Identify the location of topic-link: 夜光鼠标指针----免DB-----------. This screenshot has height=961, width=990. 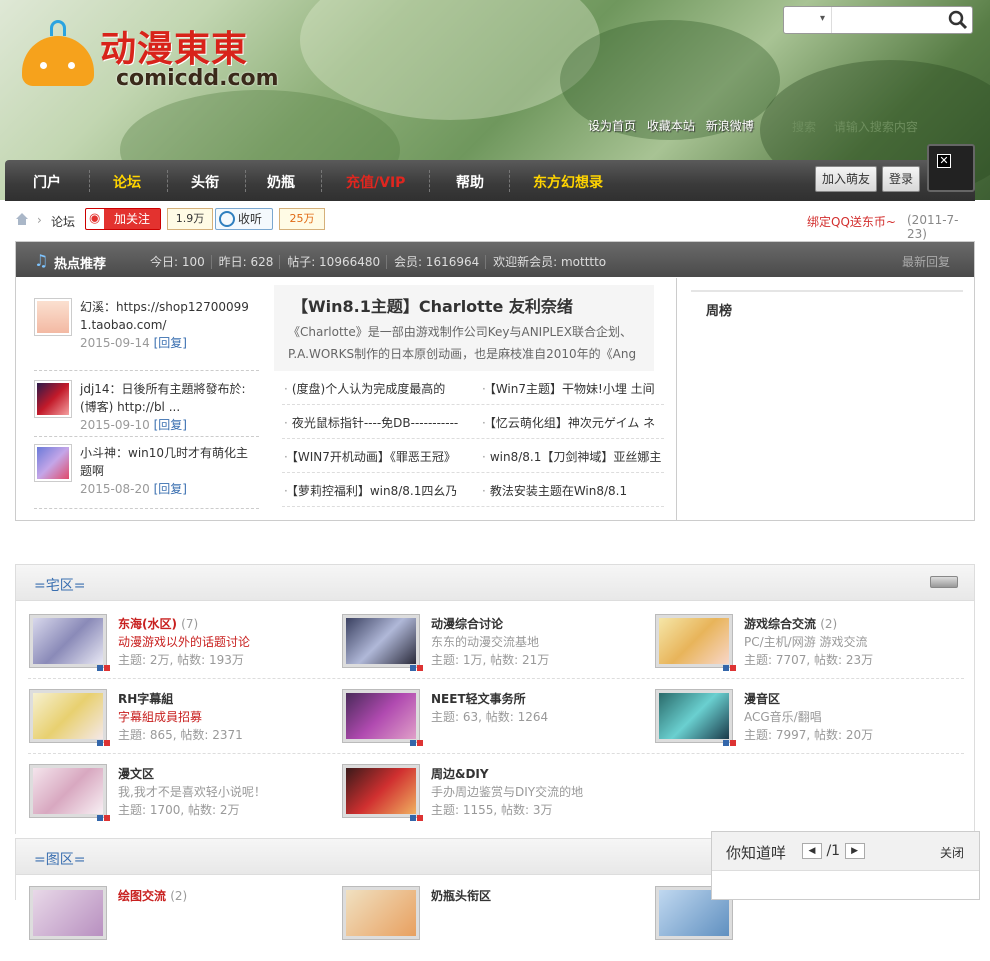
(378, 422).